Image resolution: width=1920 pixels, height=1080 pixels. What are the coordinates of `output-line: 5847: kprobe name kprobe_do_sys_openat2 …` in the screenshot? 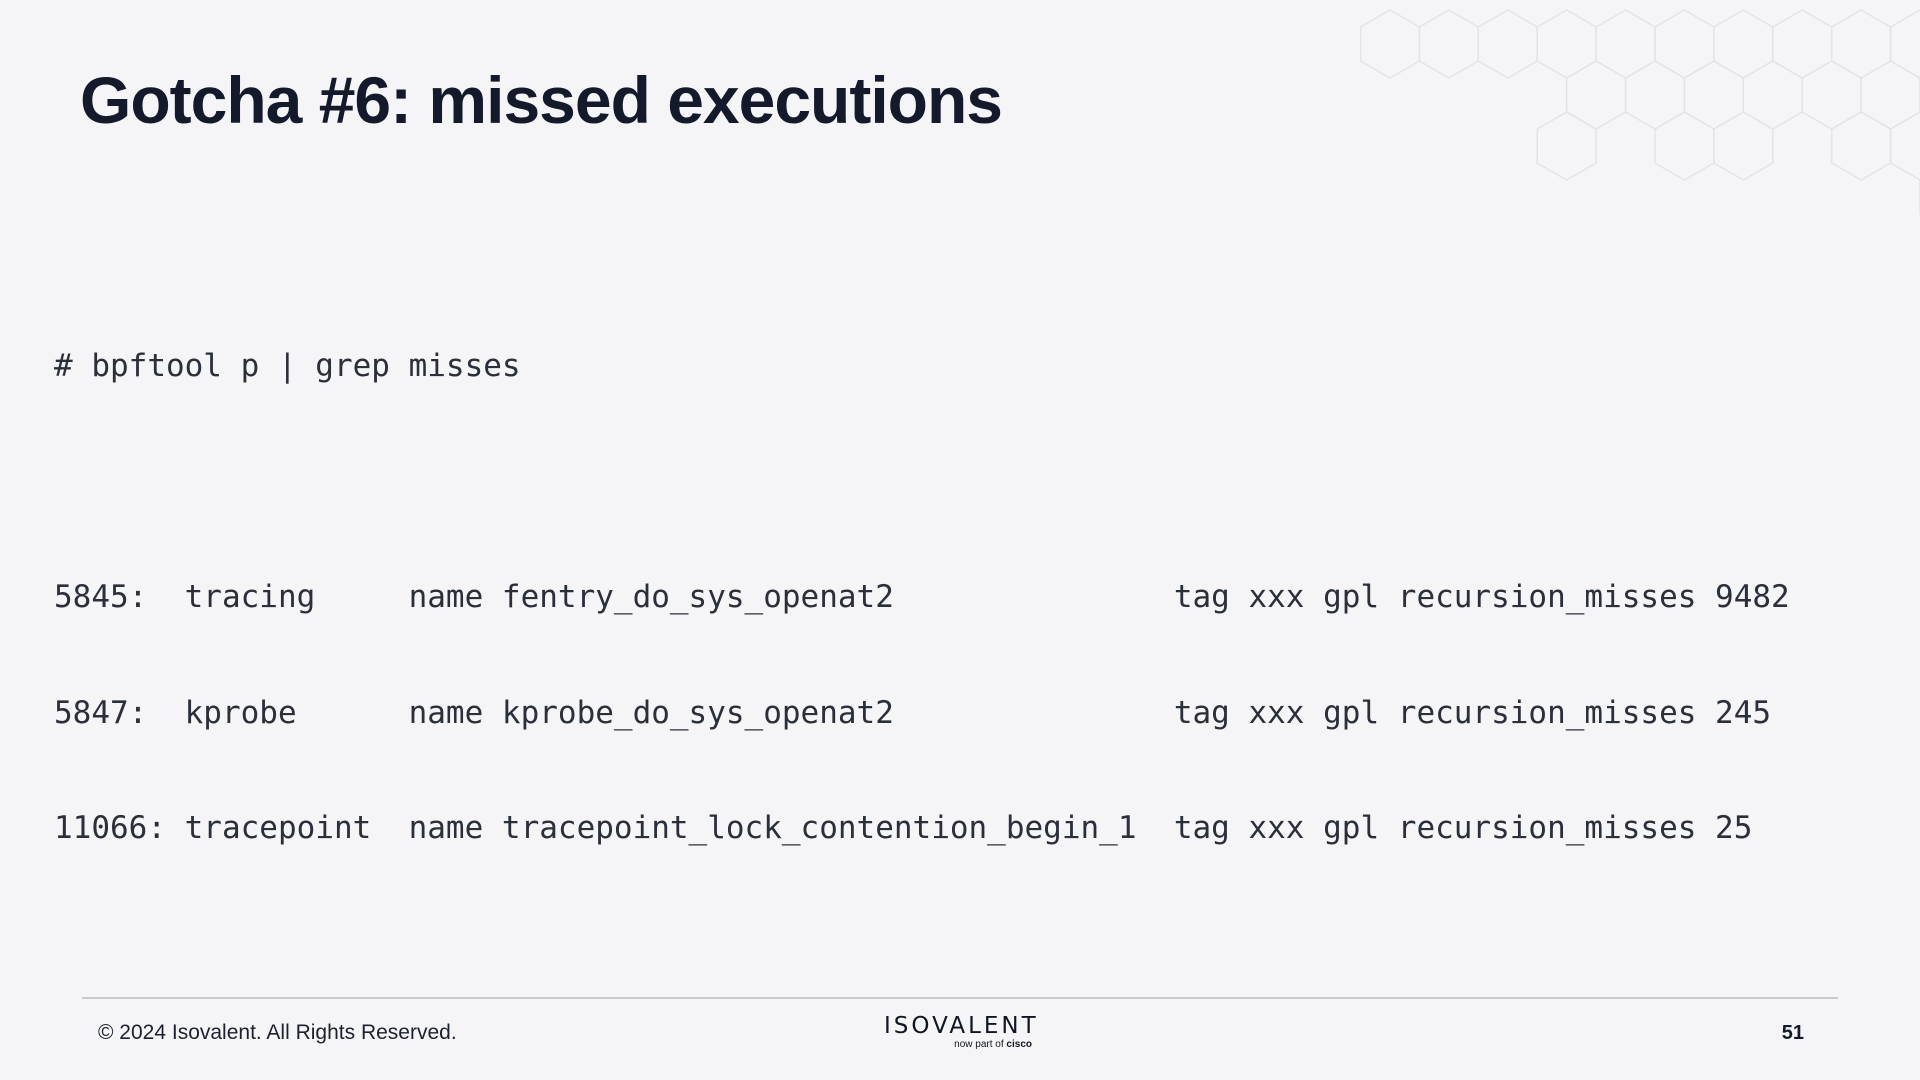 It's located at (913, 712).